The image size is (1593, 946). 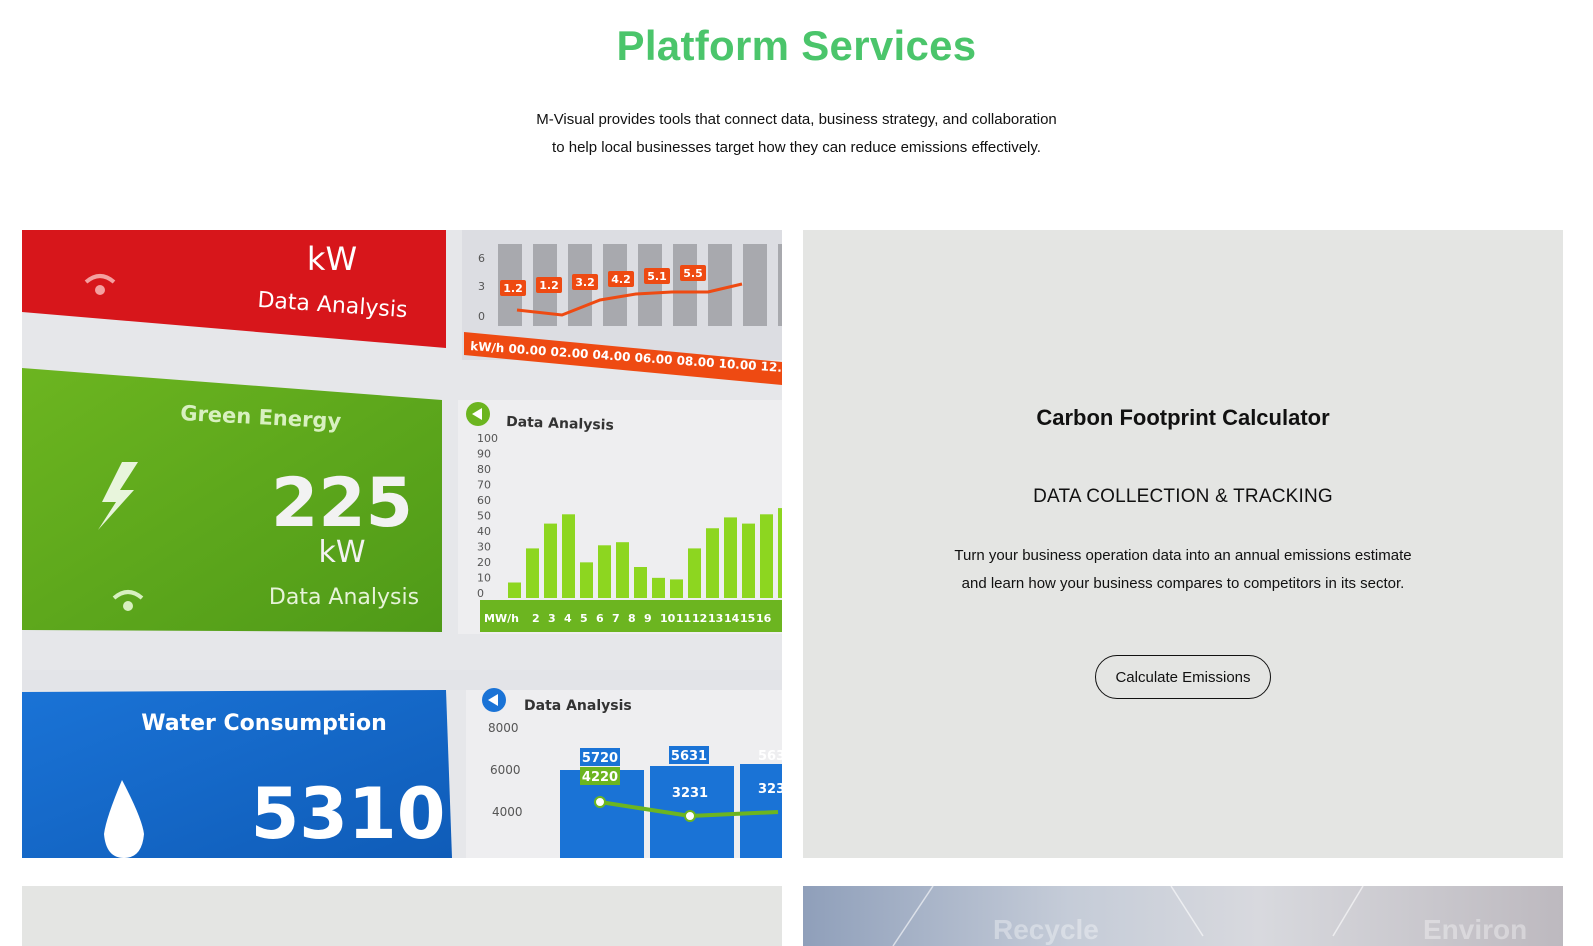 What do you see at coordinates (552, 618) in the screenshot?
I see `green-x-tick: 3` at bounding box center [552, 618].